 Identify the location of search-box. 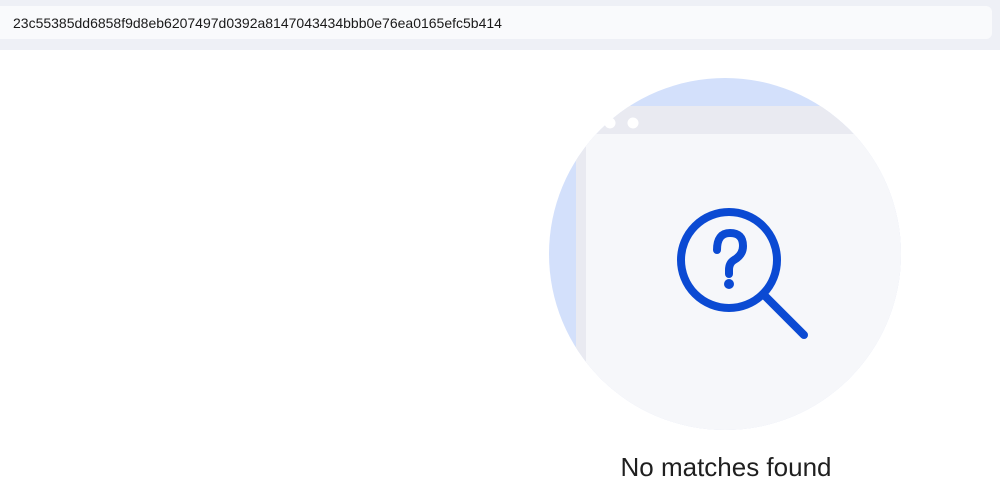
(496, 22).